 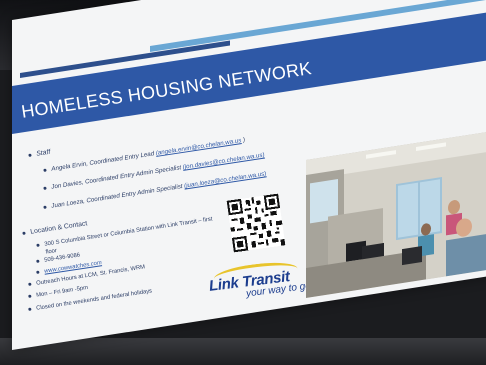 What do you see at coordinates (69, 268) in the screenshot?
I see `location-website-link: www.cowwatches.com` at bounding box center [69, 268].